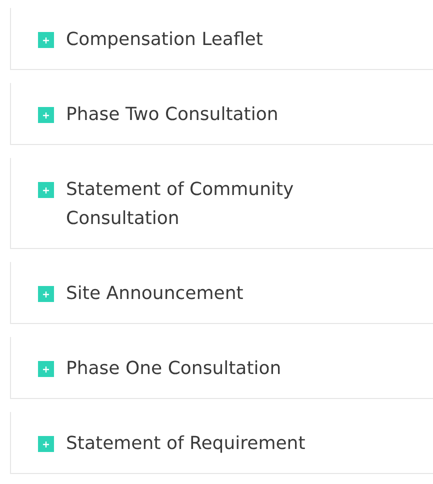  Describe the element at coordinates (180, 204) in the screenshot. I see `item-title: Statement of Community Consultation` at that location.